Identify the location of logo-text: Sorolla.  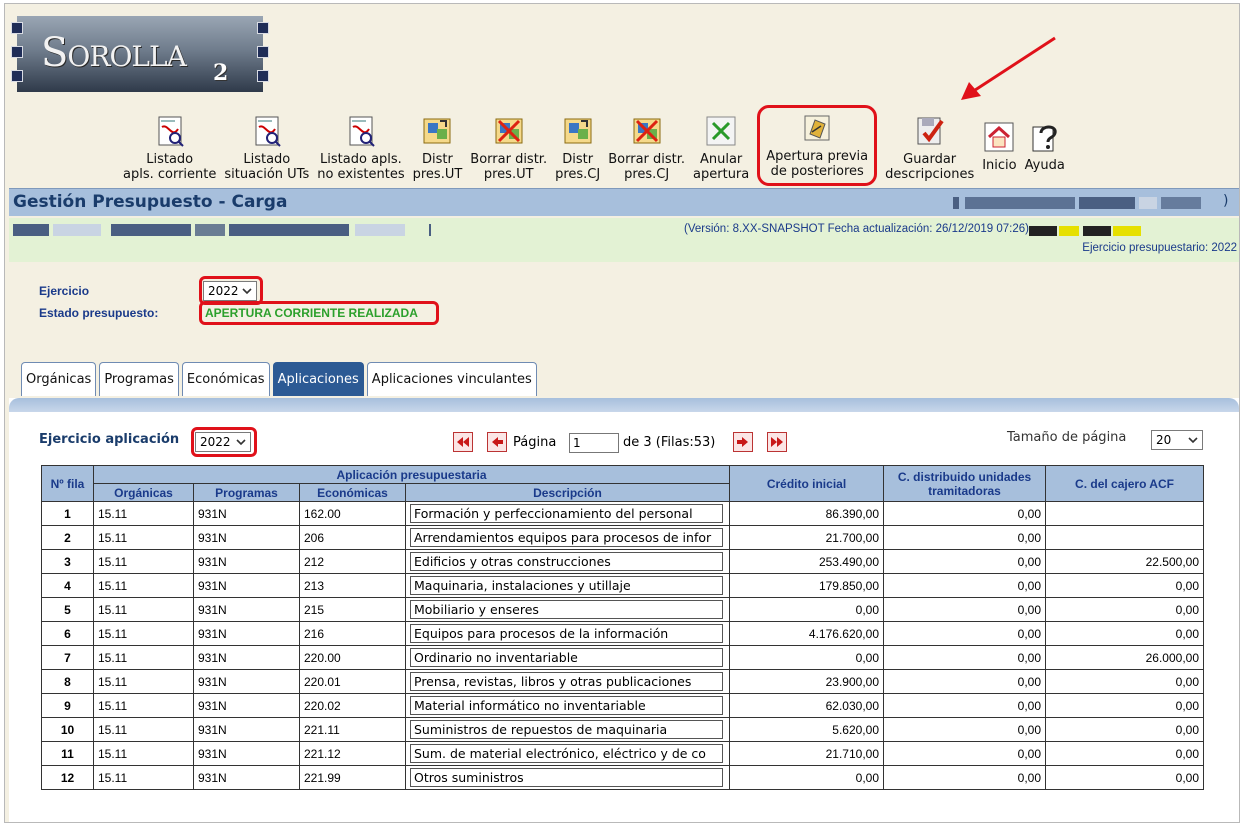
(114, 53).